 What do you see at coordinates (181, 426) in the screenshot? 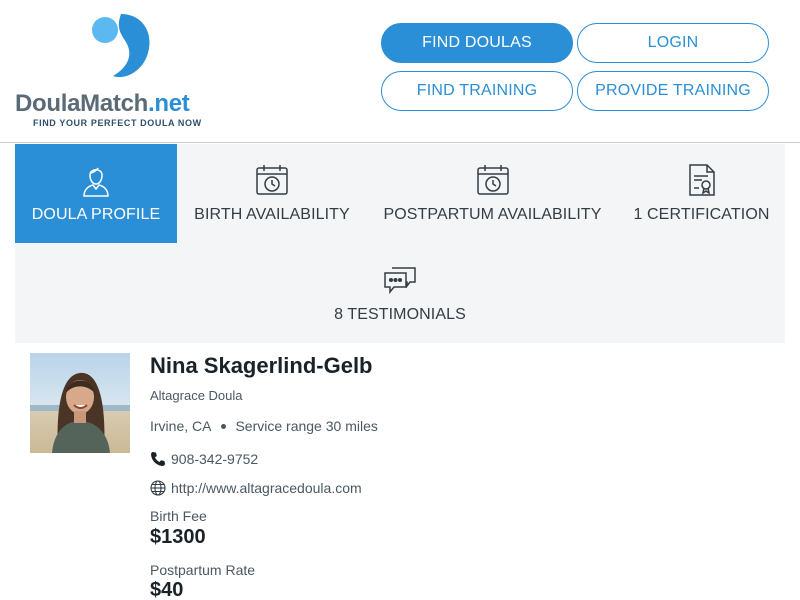
I see `doula-city: Irvine, CA` at bounding box center [181, 426].